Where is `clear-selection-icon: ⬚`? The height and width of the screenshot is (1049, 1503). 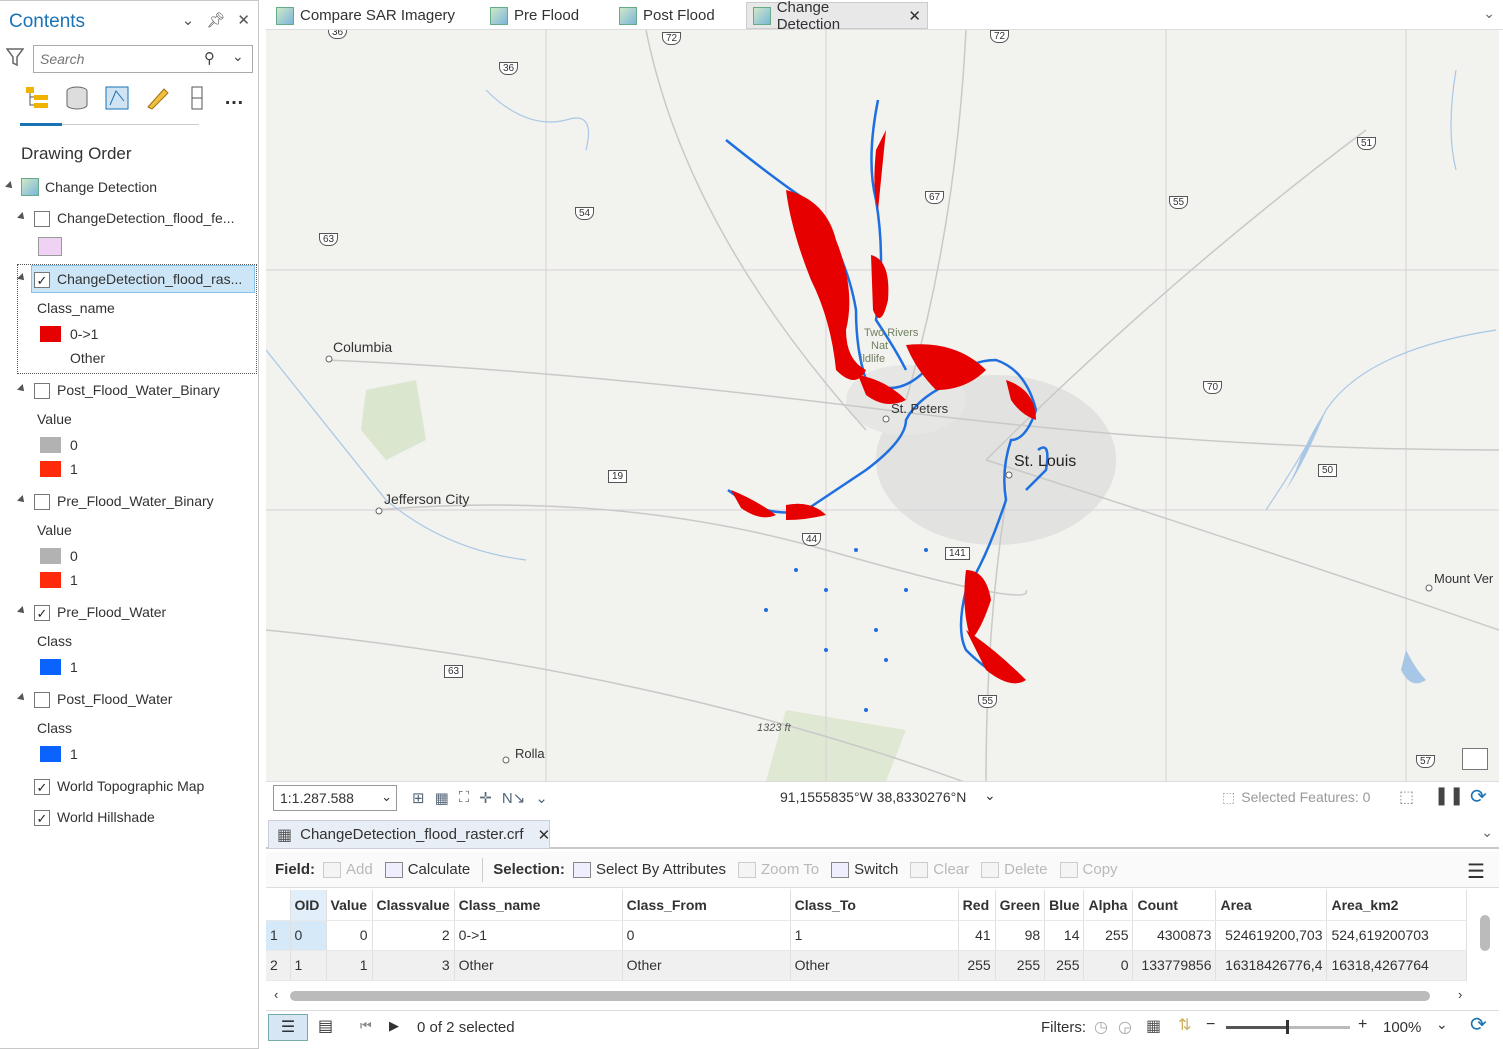
clear-selection-icon: ⬚ is located at coordinates (1406, 797).